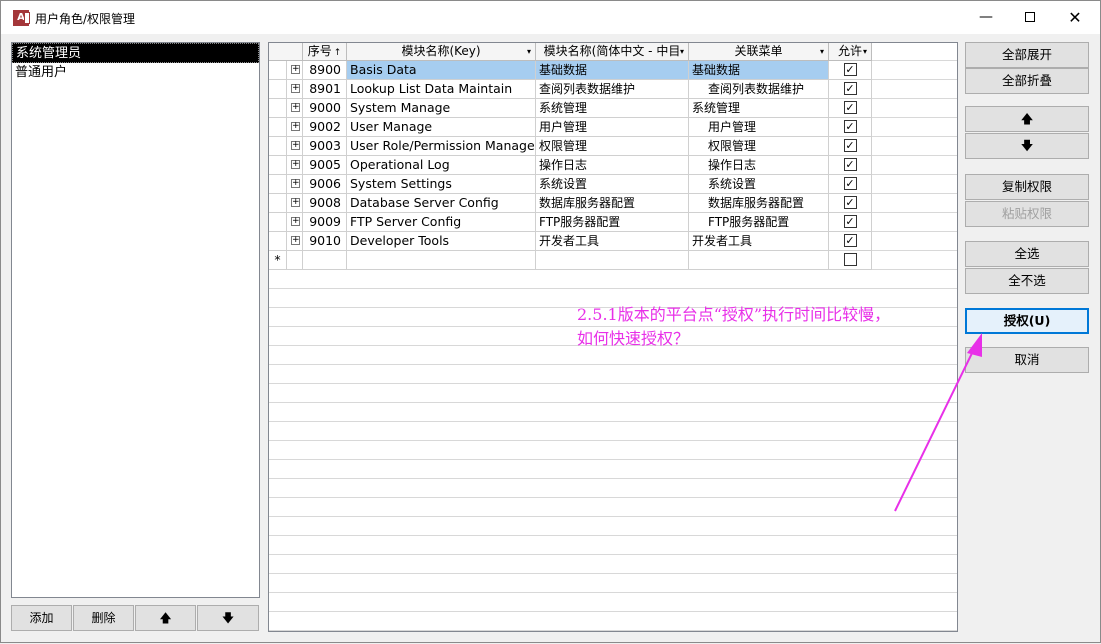 The image size is (1101, 644). Describe the element at coordinates (759, 184) in the screenshot. I see `cell-menu: 系统设置` at that location.